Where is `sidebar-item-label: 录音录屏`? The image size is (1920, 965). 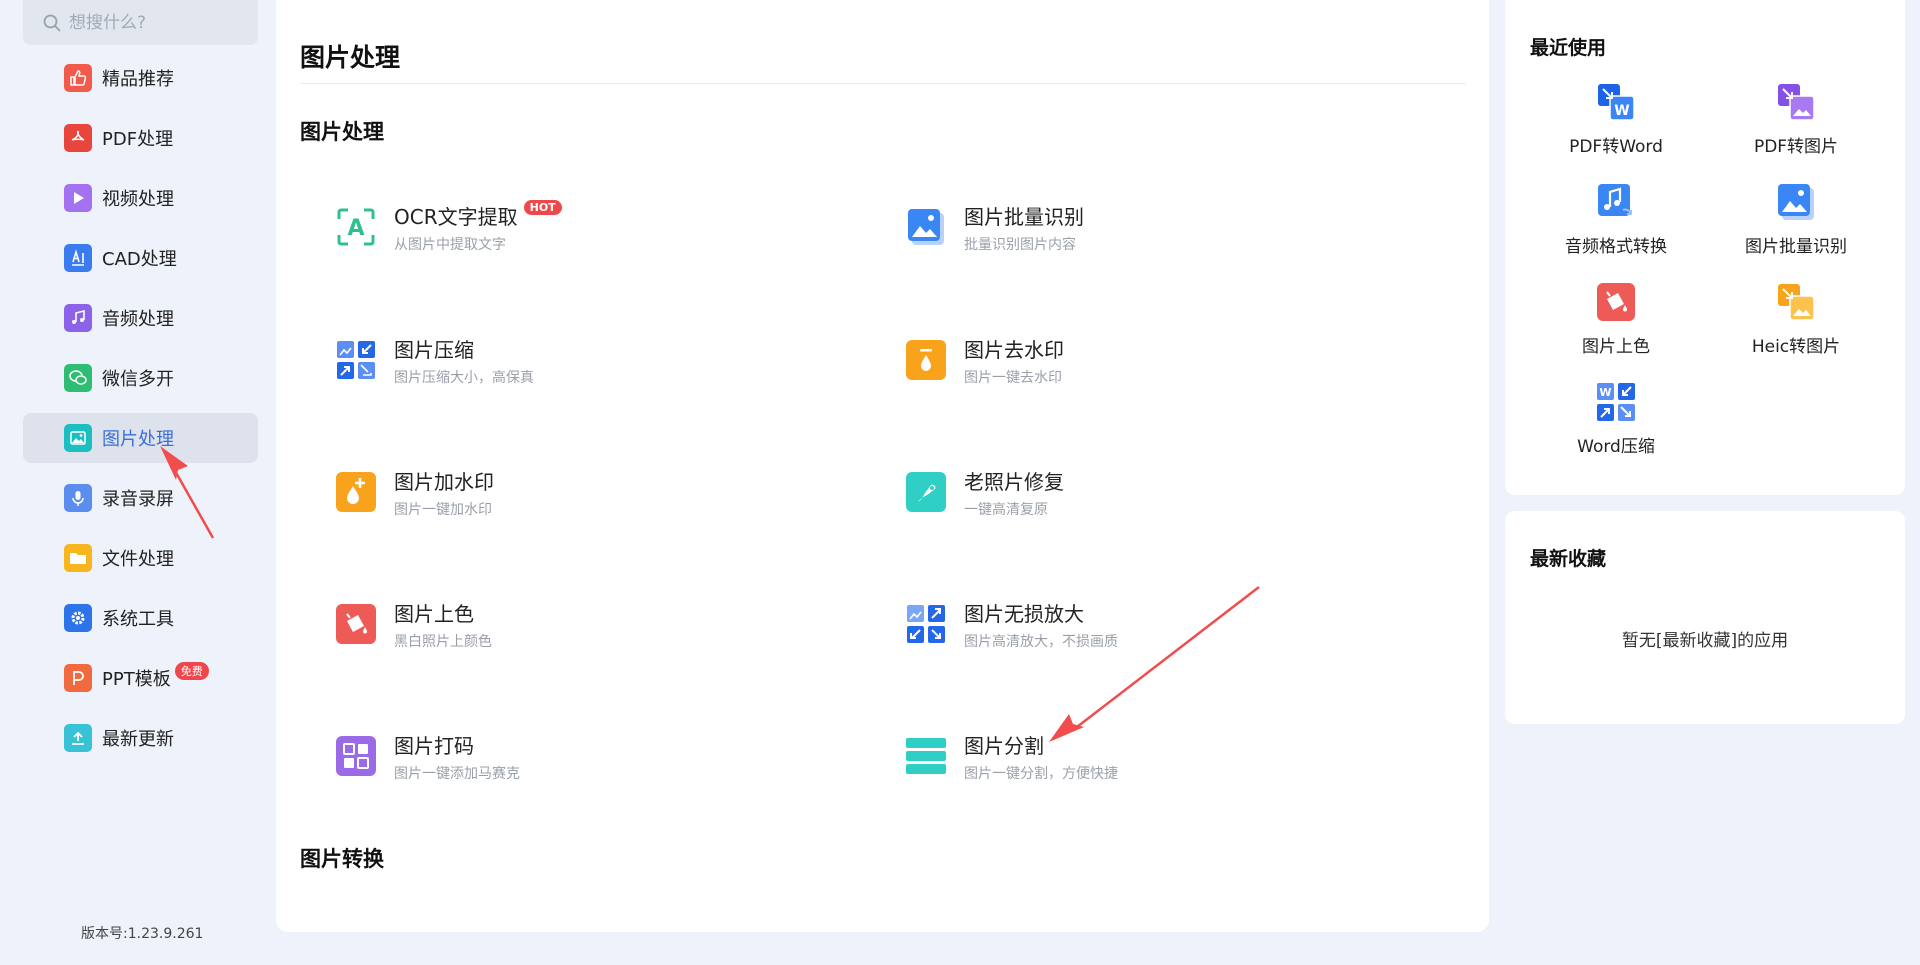
sidebar-item-label: 录音录屏 is located at coordinates (138, 499).